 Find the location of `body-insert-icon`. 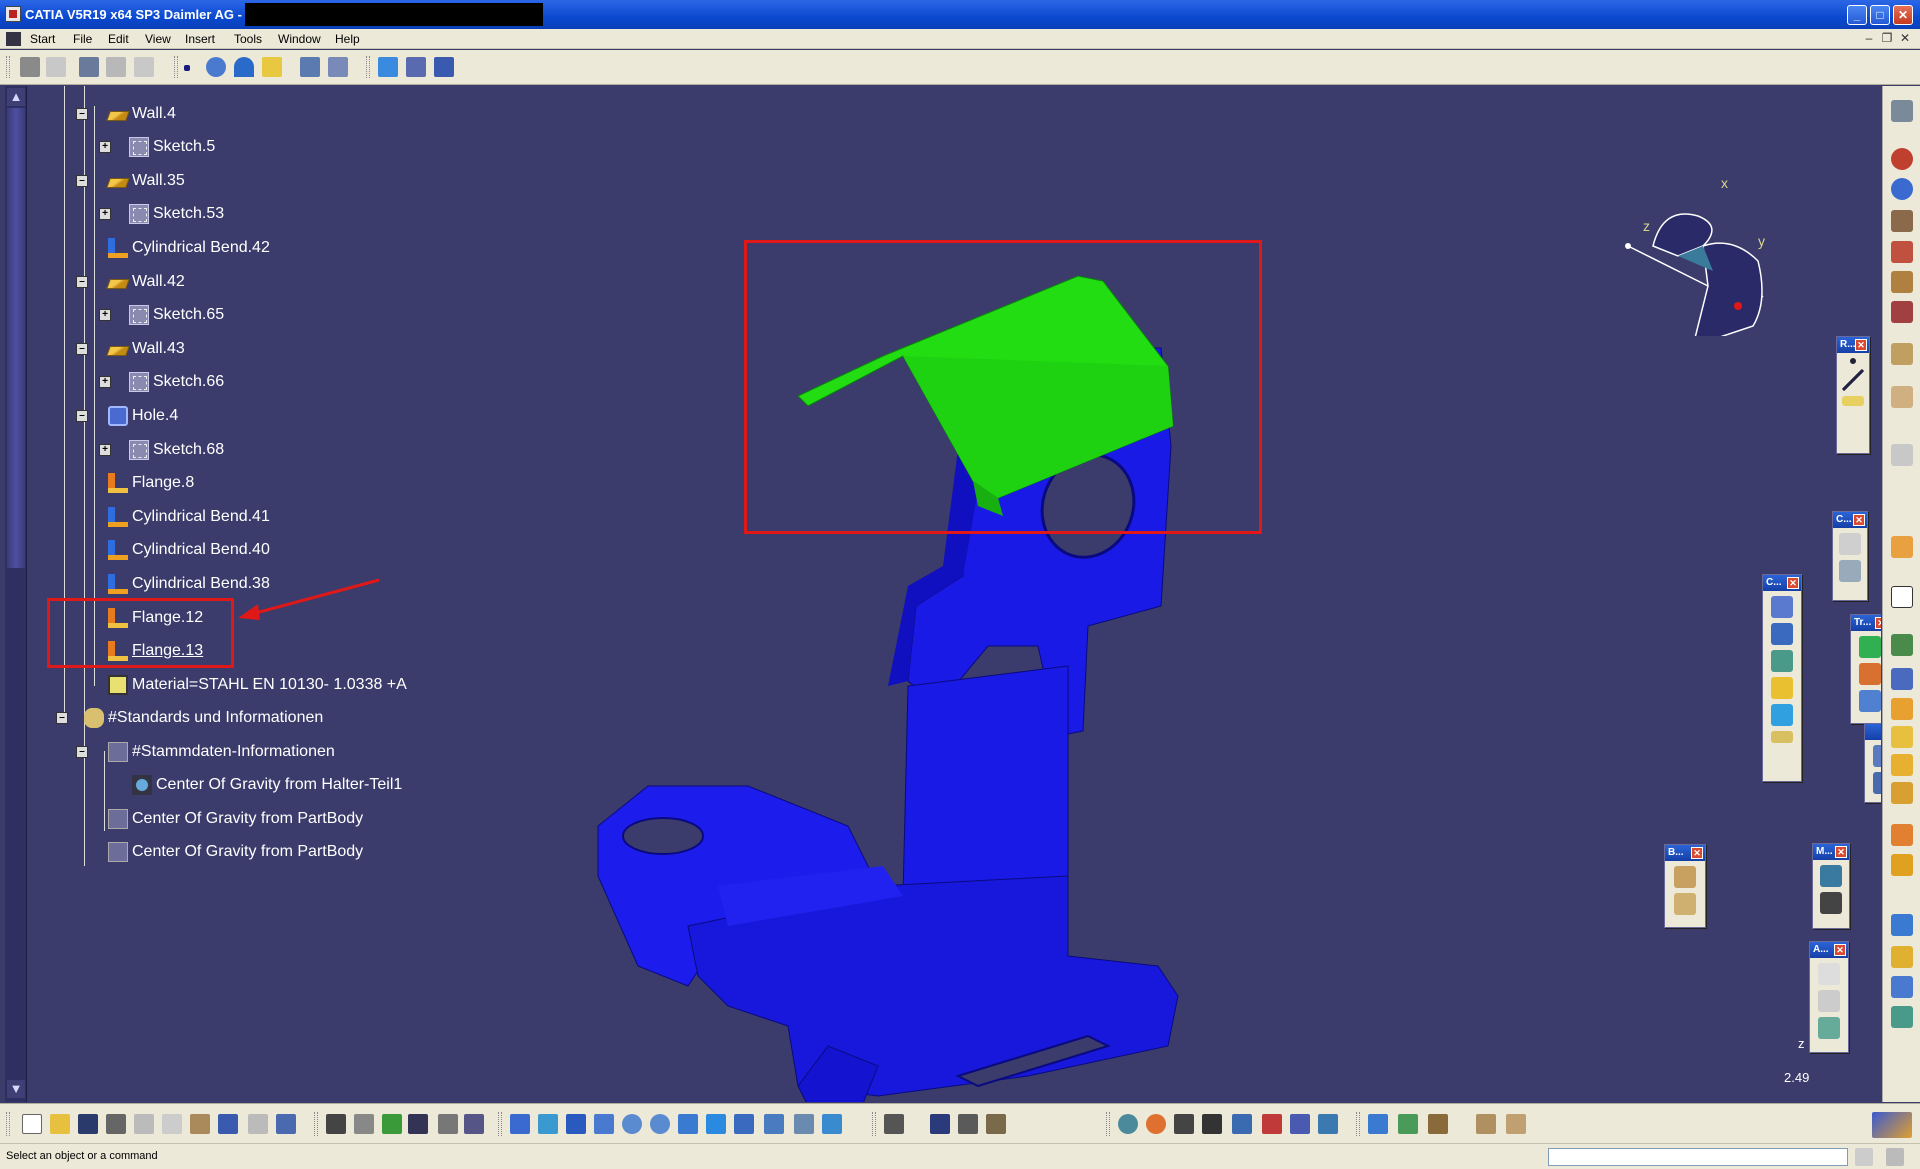

body-insert-icon is located at coordinates (1685, 904).